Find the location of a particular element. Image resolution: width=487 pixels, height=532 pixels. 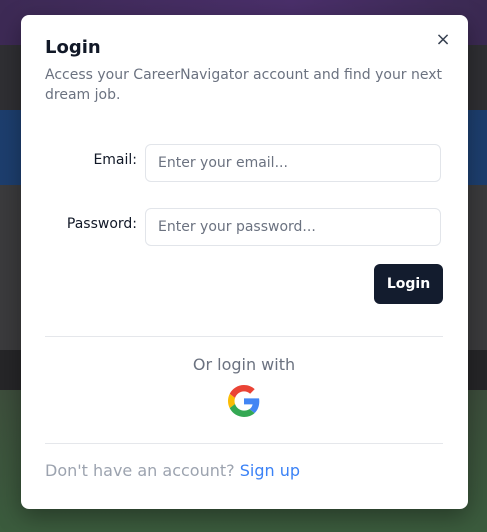

google-icon is located at coordinates (244, 401).